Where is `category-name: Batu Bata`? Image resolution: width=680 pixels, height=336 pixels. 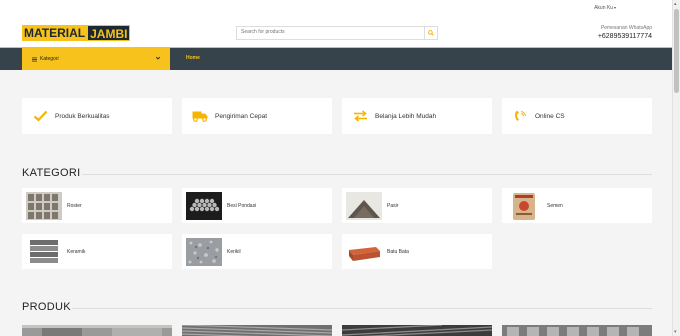
category-name: Batu Bata is located at coordinates (398, 251).